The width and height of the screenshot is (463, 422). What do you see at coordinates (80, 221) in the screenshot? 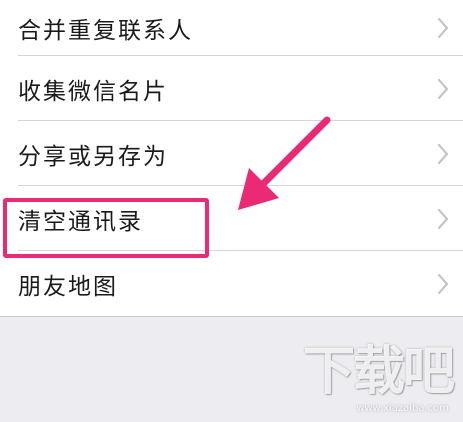
I see `menu-item-label: 清空通讯录` at bounding box center [80, 221].